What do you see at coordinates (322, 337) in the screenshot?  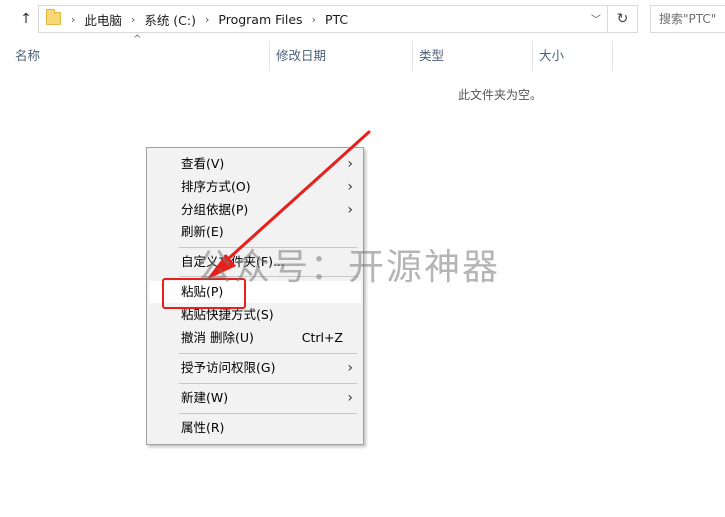 I see `menu-item-shortcut: Ctrl+Z` at bounding box center [322, 337].